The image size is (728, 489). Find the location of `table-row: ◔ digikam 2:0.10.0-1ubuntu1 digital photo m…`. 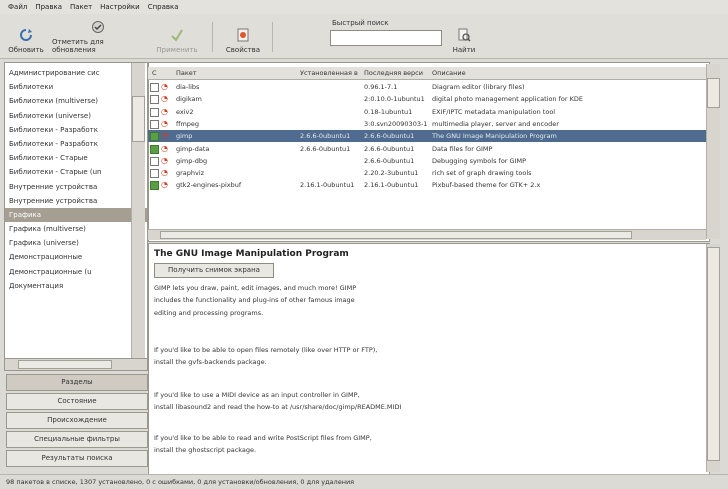

table-row: ◔ digikam 2:0.10.0-1ubuntu1 digital photo m… is located at coordinates (427, 99).